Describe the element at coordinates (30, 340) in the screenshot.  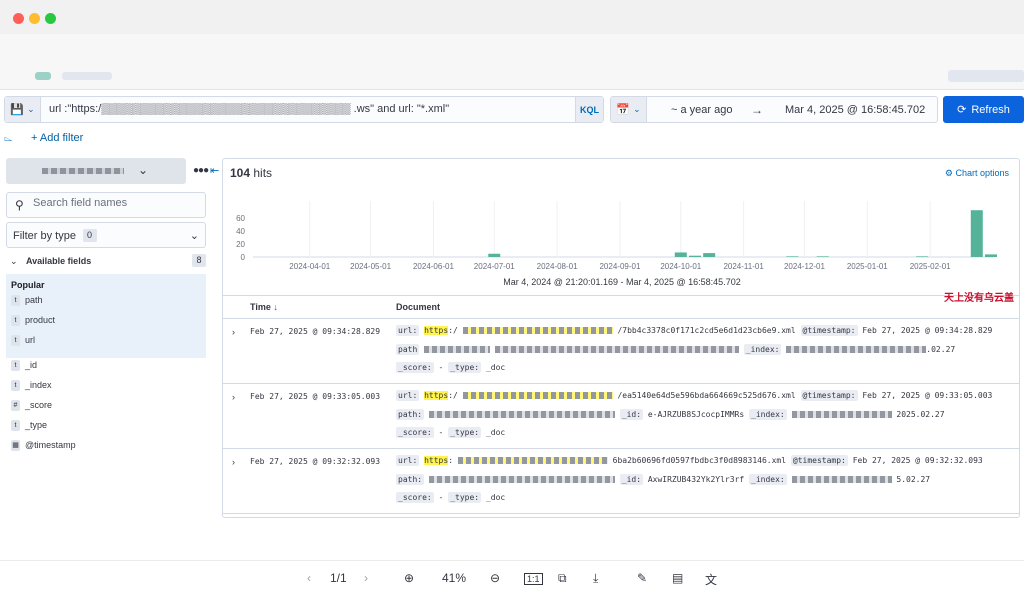
I see `field-name: url` at that location.